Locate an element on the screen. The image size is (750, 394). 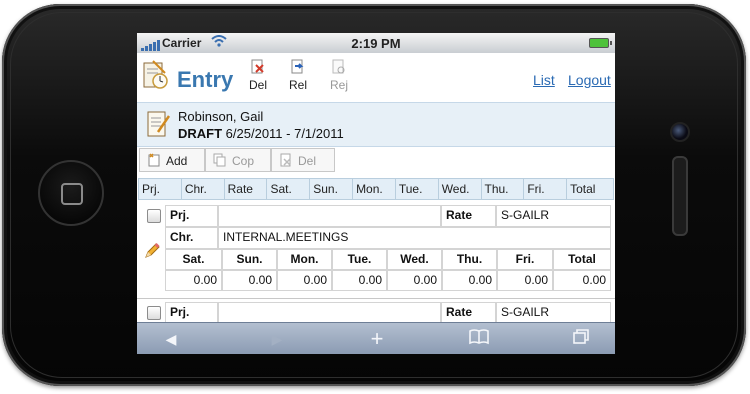
home-square-icon is located at coordinates (72, 194).